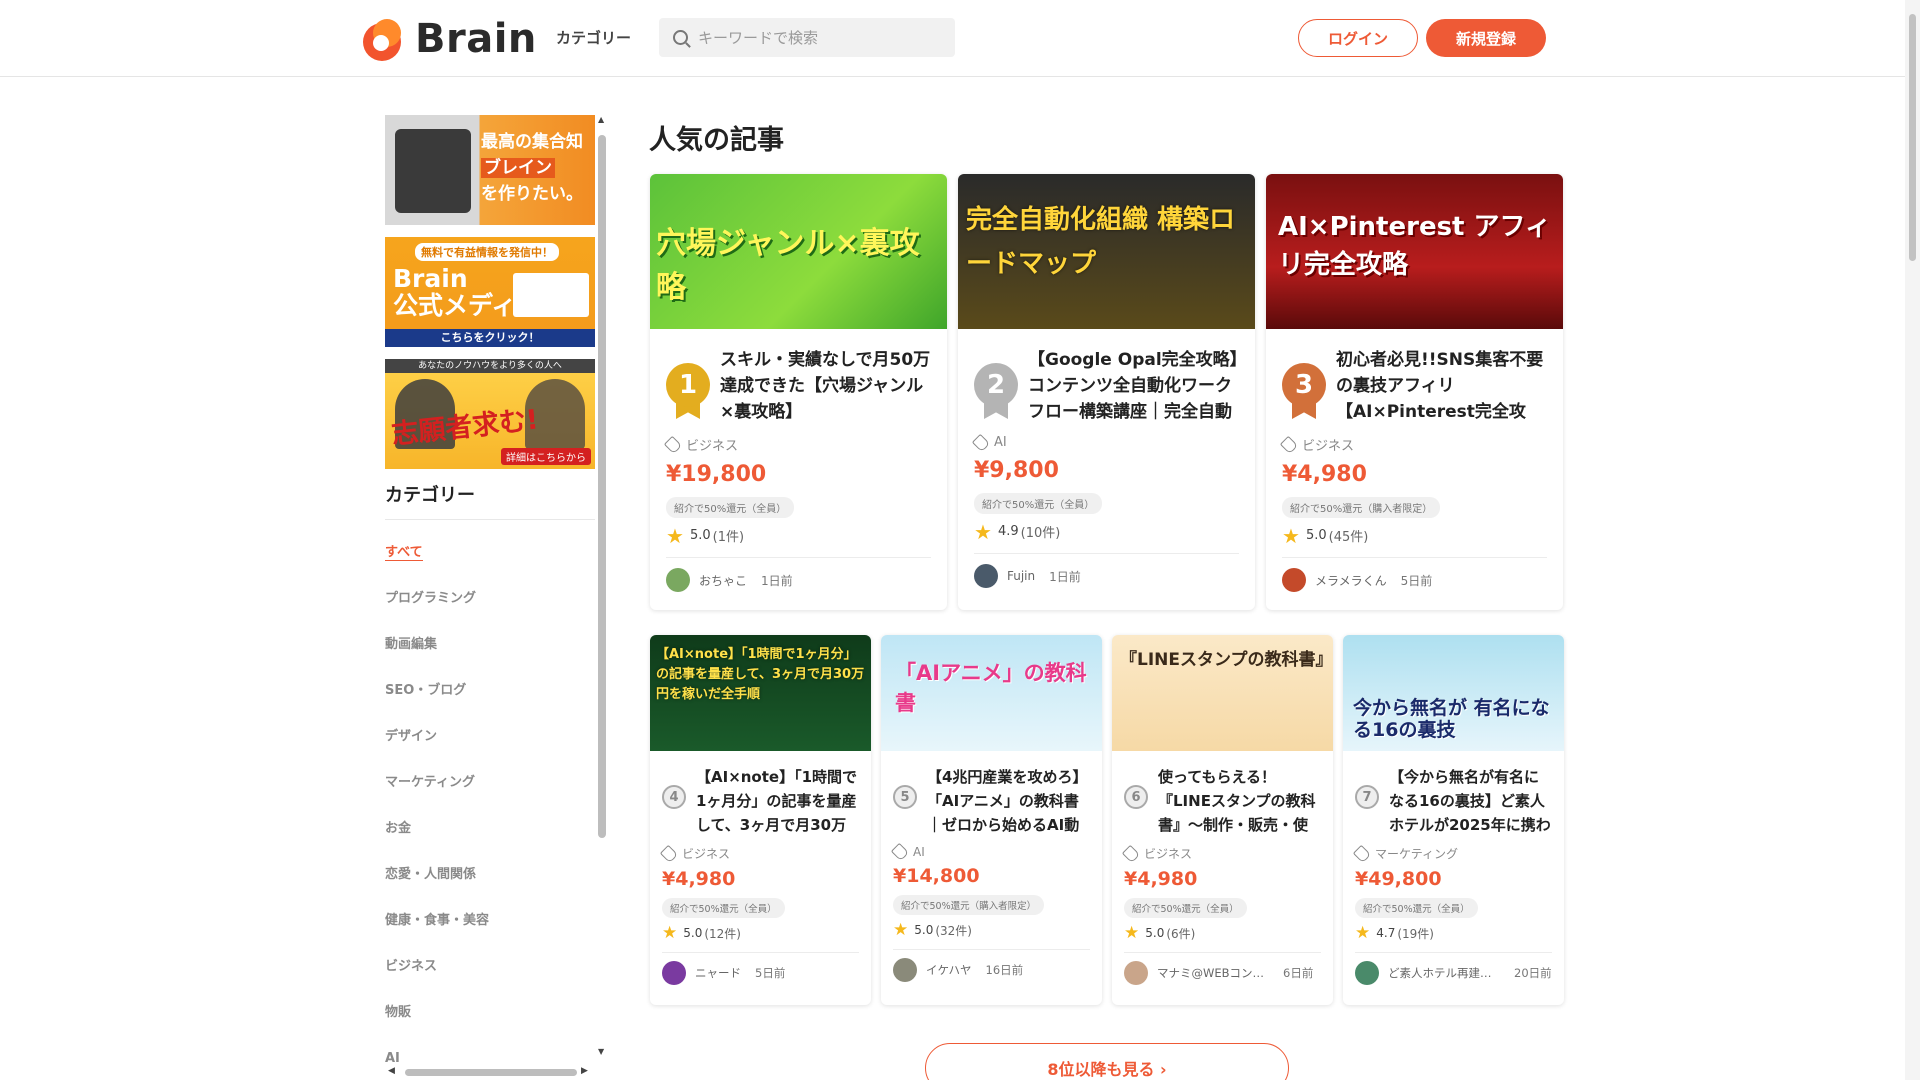 The image size is (1920, 1080). What do you see at coordinates (490, 414) in the screenshot?
I see `banner-recruit: あなたのノウハウをより多くの人へ 志願者求む! 詳細はこちらから` at bounding box center [490, 414].